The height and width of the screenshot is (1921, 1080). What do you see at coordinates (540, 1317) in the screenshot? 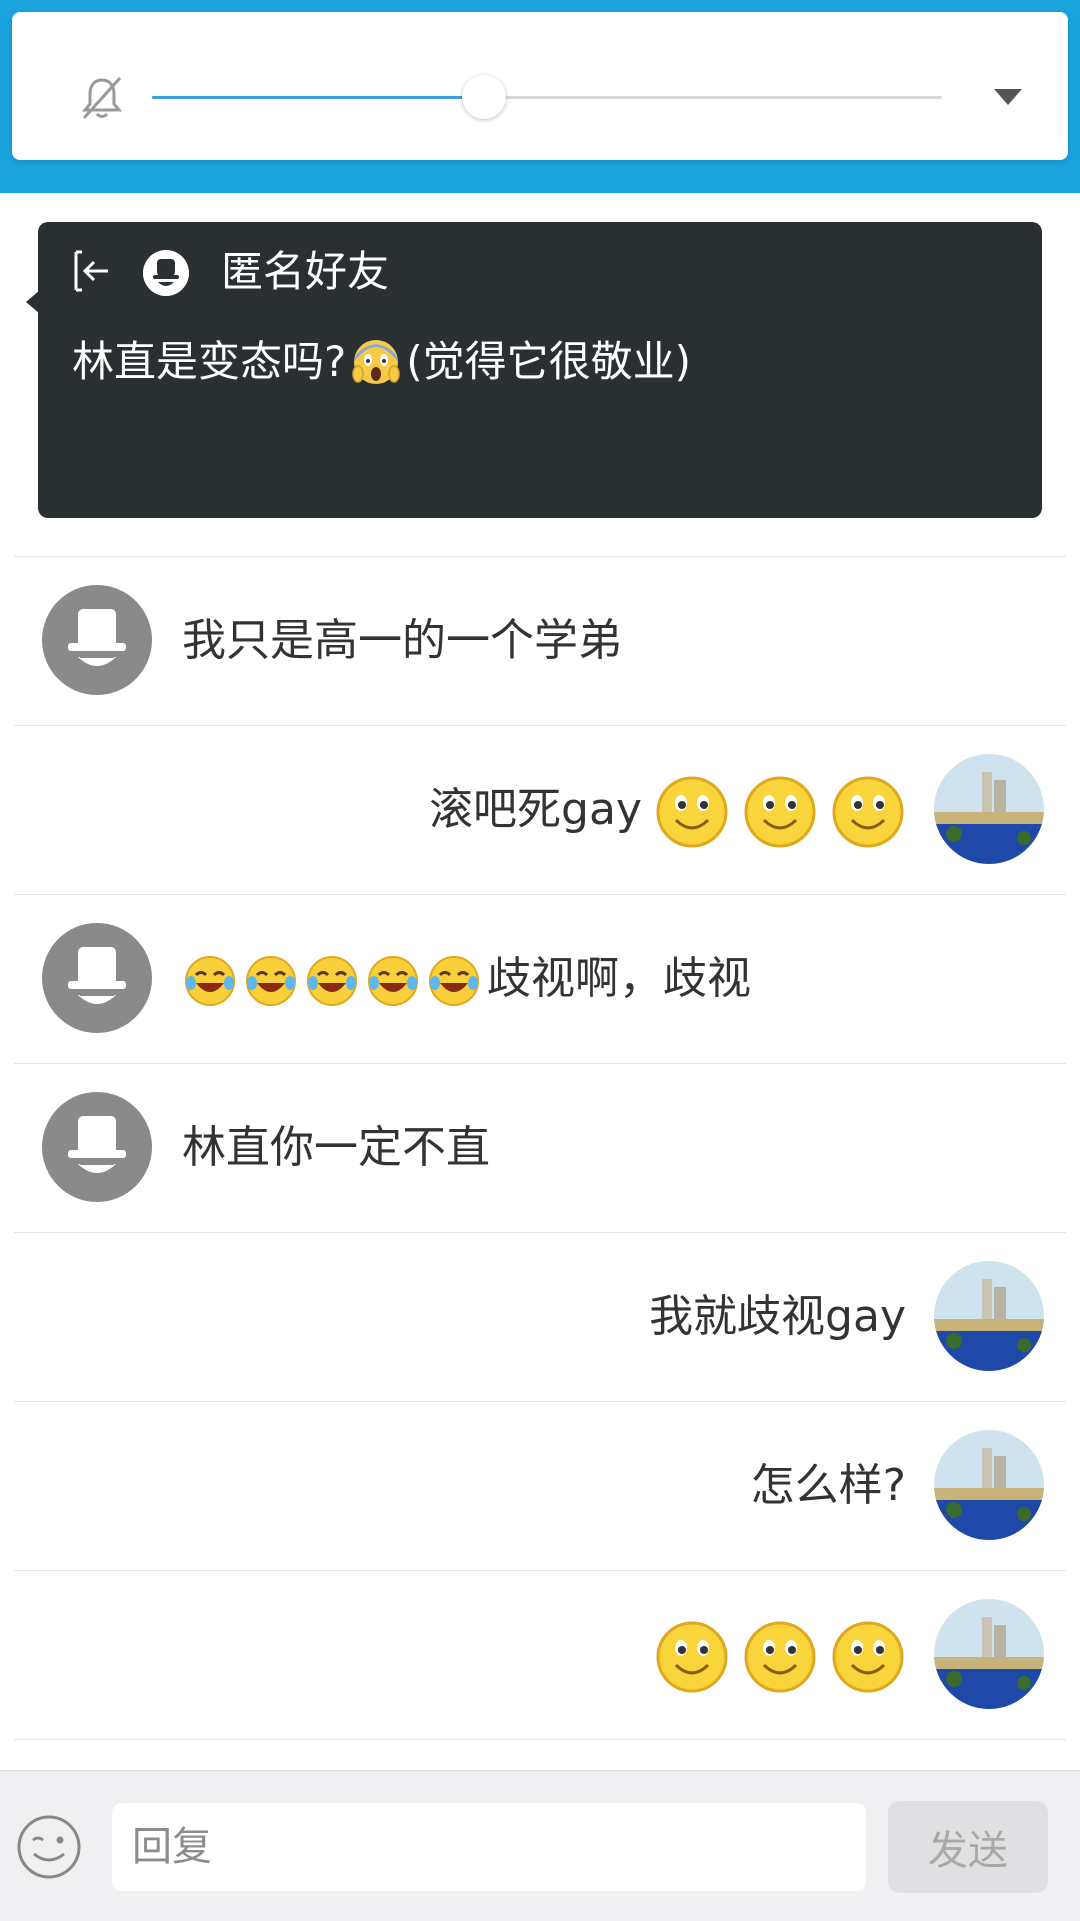
I see `message-row: 我就歧视gay` at bounding box center [540, 1317].